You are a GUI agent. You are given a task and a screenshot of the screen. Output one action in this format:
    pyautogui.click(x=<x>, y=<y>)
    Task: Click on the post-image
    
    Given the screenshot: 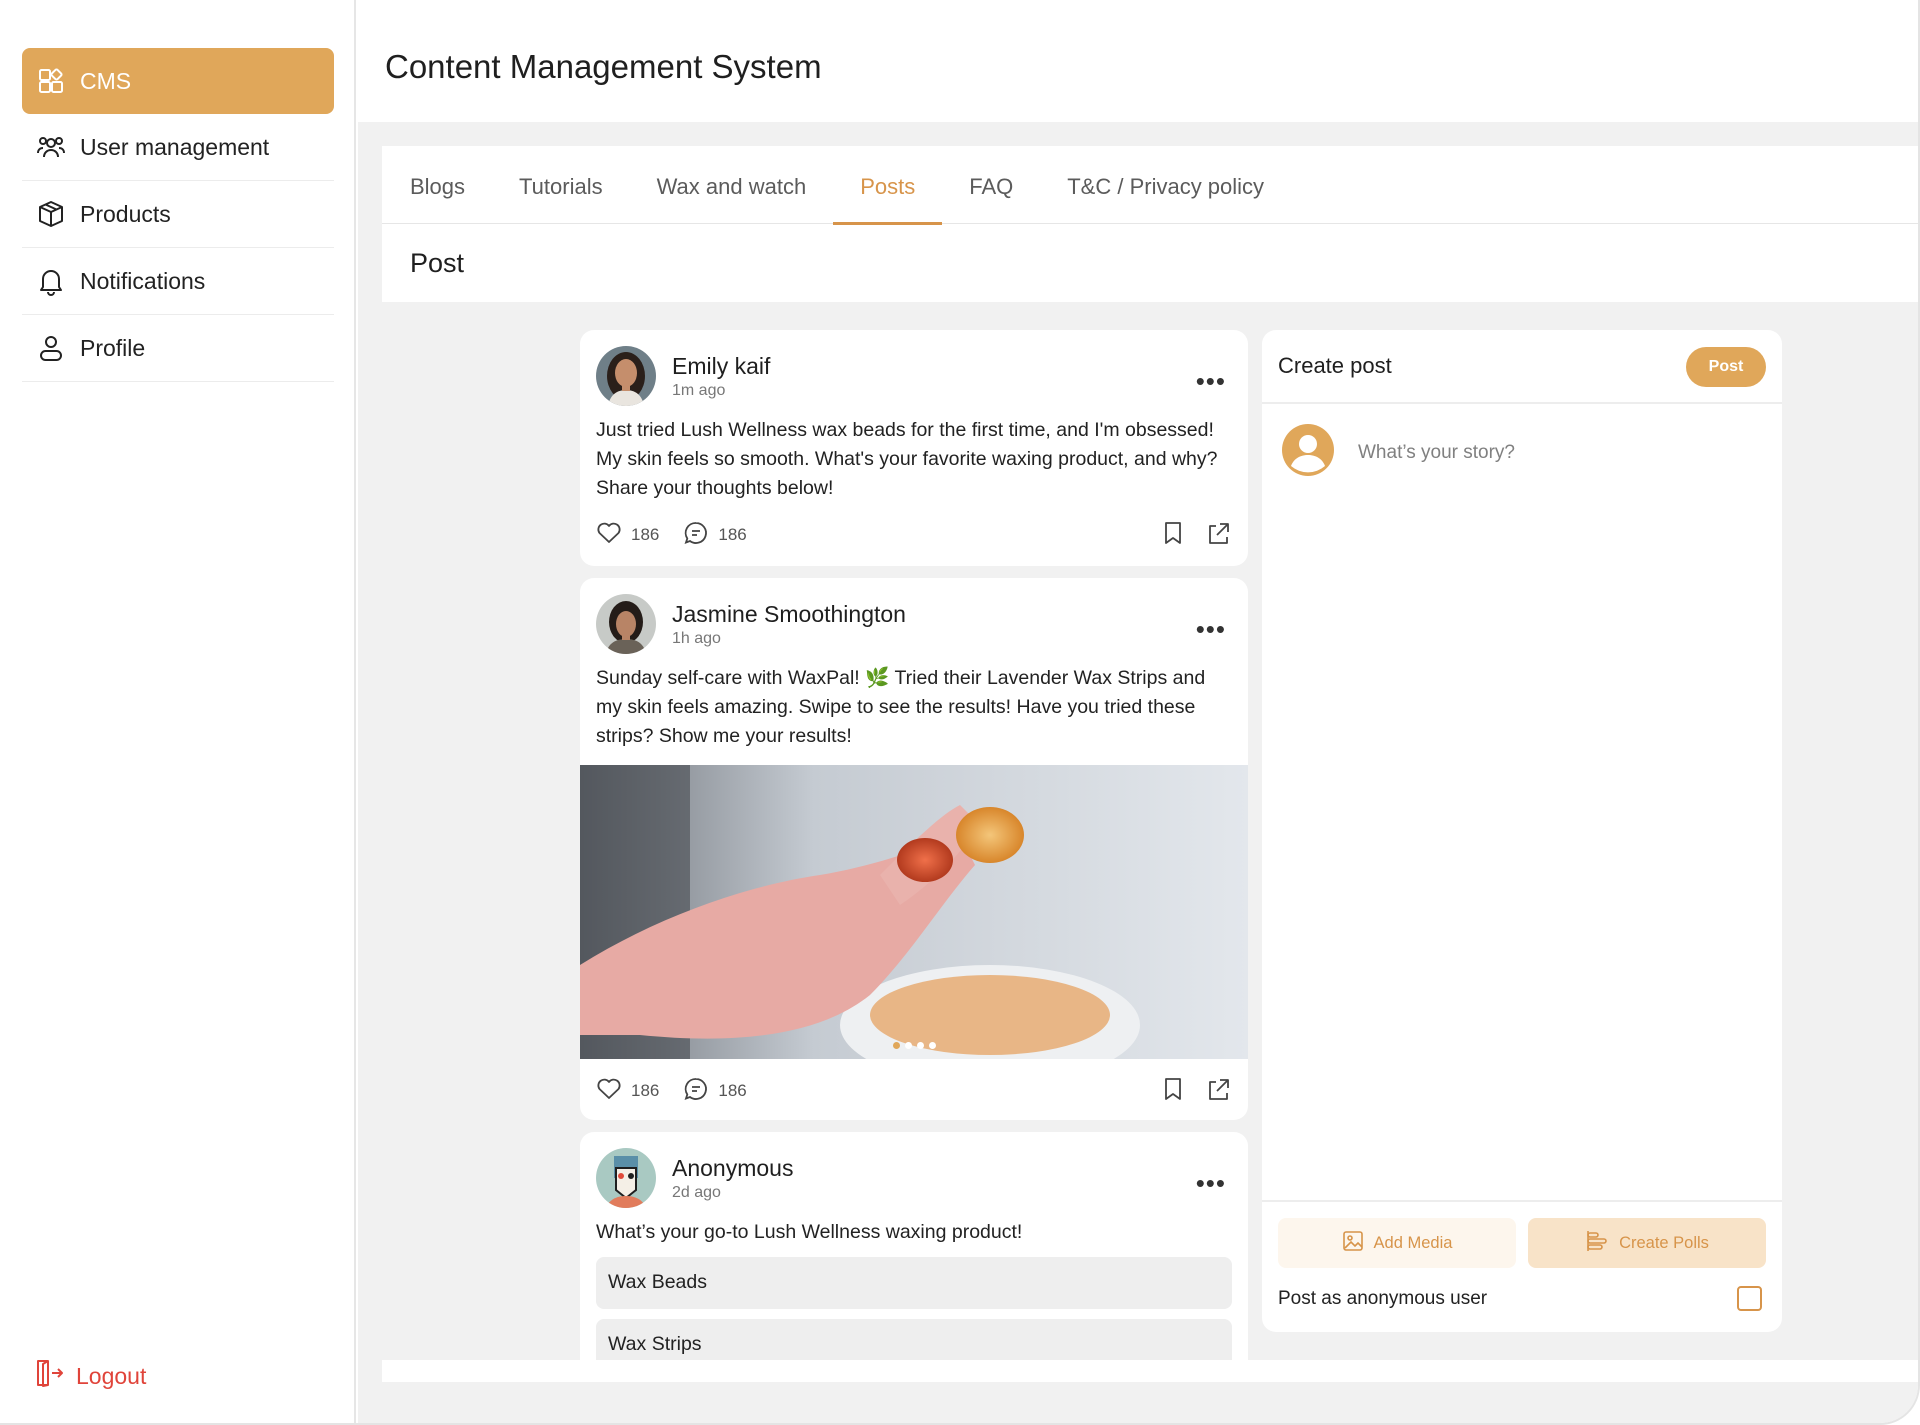 What is the action you would take?
    pyautogui.click(x=914, y=912)
    